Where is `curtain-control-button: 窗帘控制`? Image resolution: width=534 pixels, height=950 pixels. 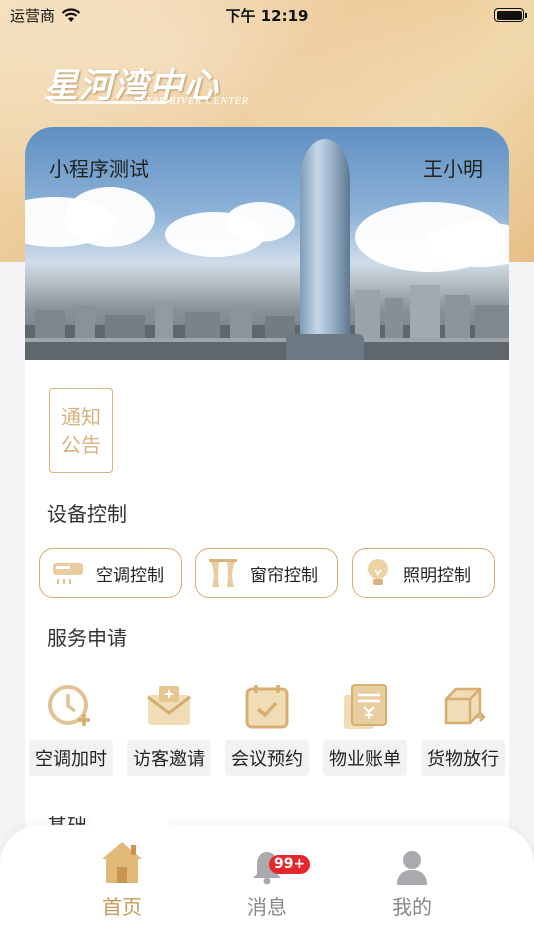 curtain-control-button: 窗帘控制 is located at coordinates (266, 573).